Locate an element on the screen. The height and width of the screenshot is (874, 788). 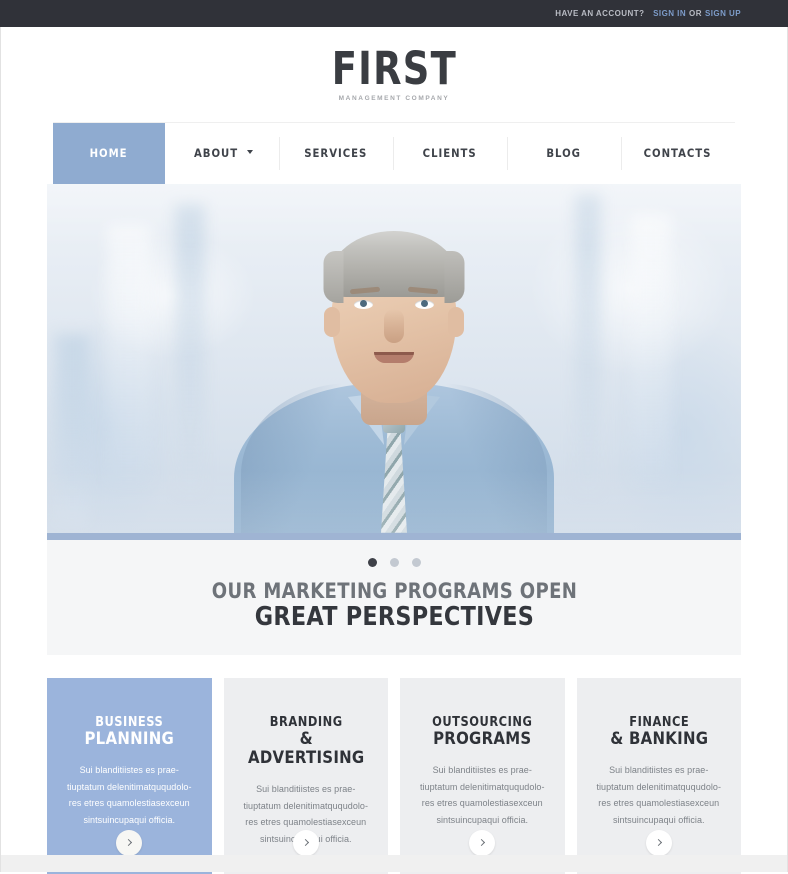
logo-tagline: Management Company is located at coordinates (394, 98).